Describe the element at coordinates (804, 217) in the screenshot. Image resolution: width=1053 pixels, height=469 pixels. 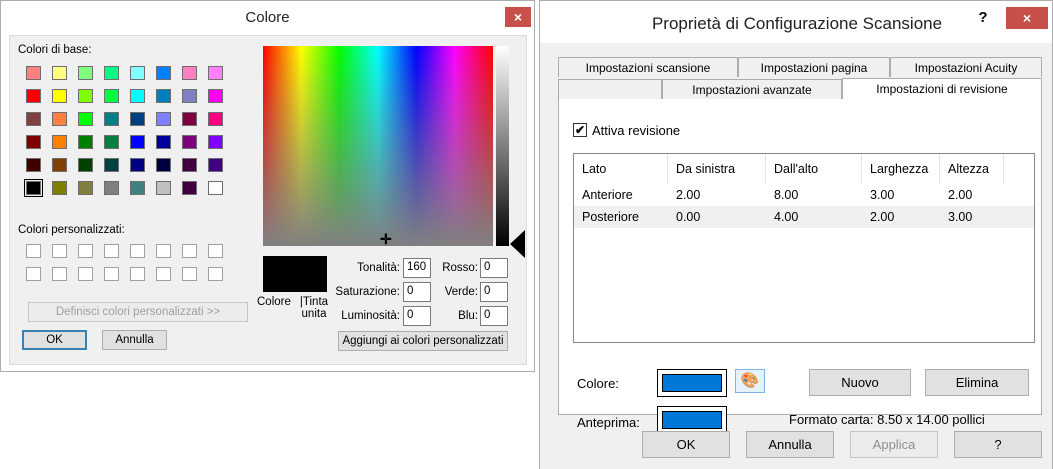
I see `table-row: Posteriore 0.00 4.00 2.00 3.00` at that location.